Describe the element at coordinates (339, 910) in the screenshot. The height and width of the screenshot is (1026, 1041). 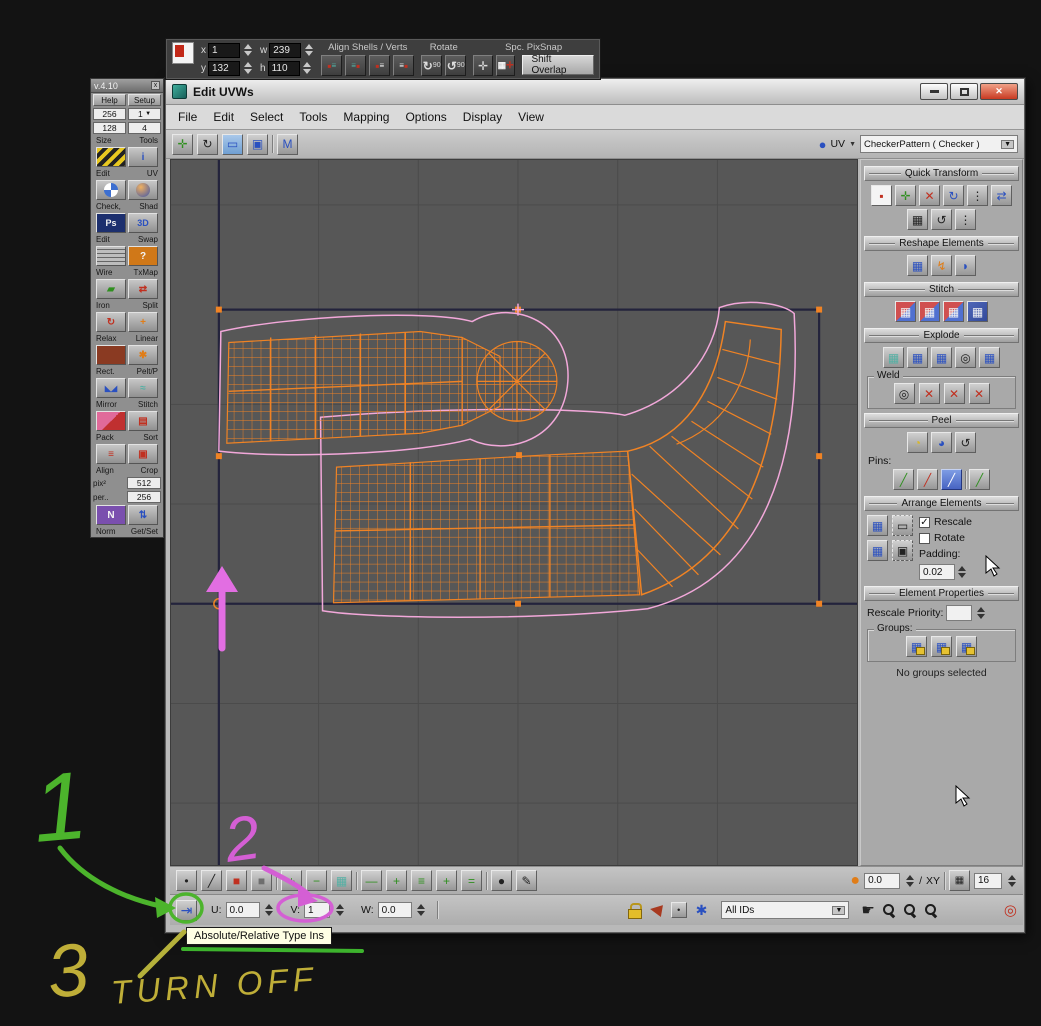
I see `v-spinner` at that location.